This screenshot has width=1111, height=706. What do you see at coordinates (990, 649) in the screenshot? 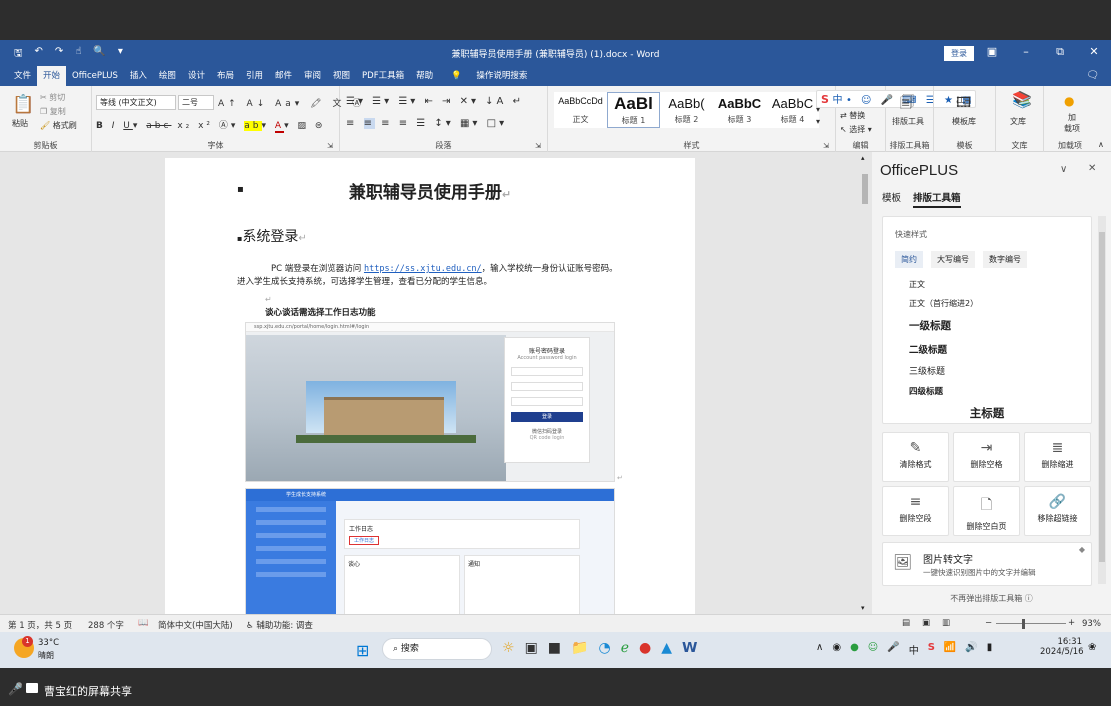
I see `battery-icon: ▮` at bounding box center [990, 649].